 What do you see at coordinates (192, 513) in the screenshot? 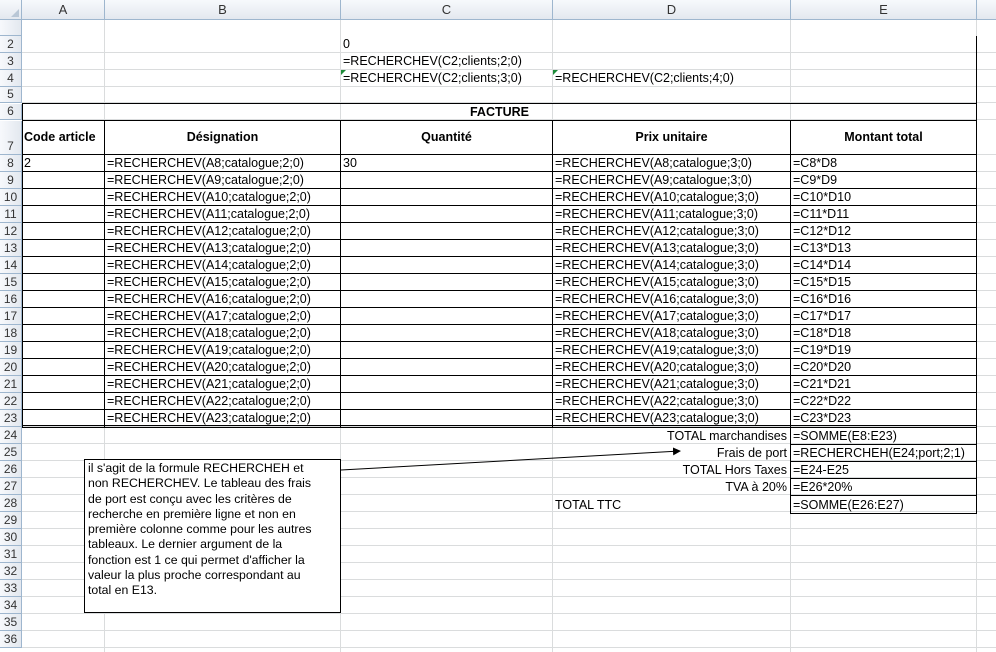
I see `note-line: recherche en première ligne et non en` at bounding box center [192, 513].